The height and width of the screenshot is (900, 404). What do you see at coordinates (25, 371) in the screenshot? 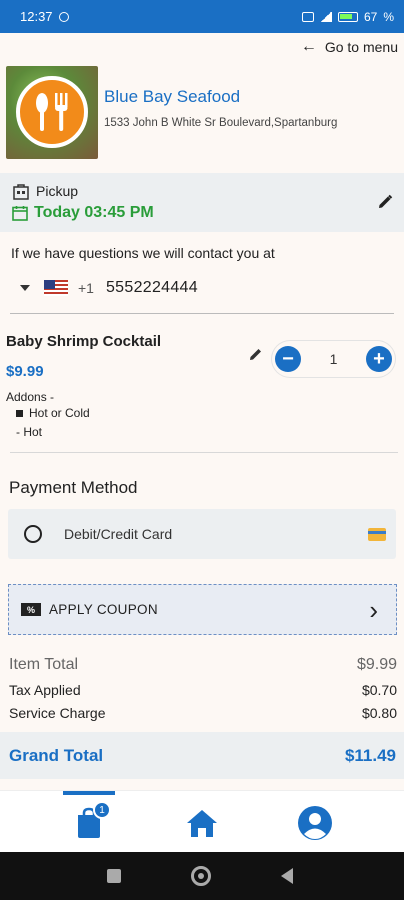
I see `item-price: $9.99` at bounding box center [25, 371].